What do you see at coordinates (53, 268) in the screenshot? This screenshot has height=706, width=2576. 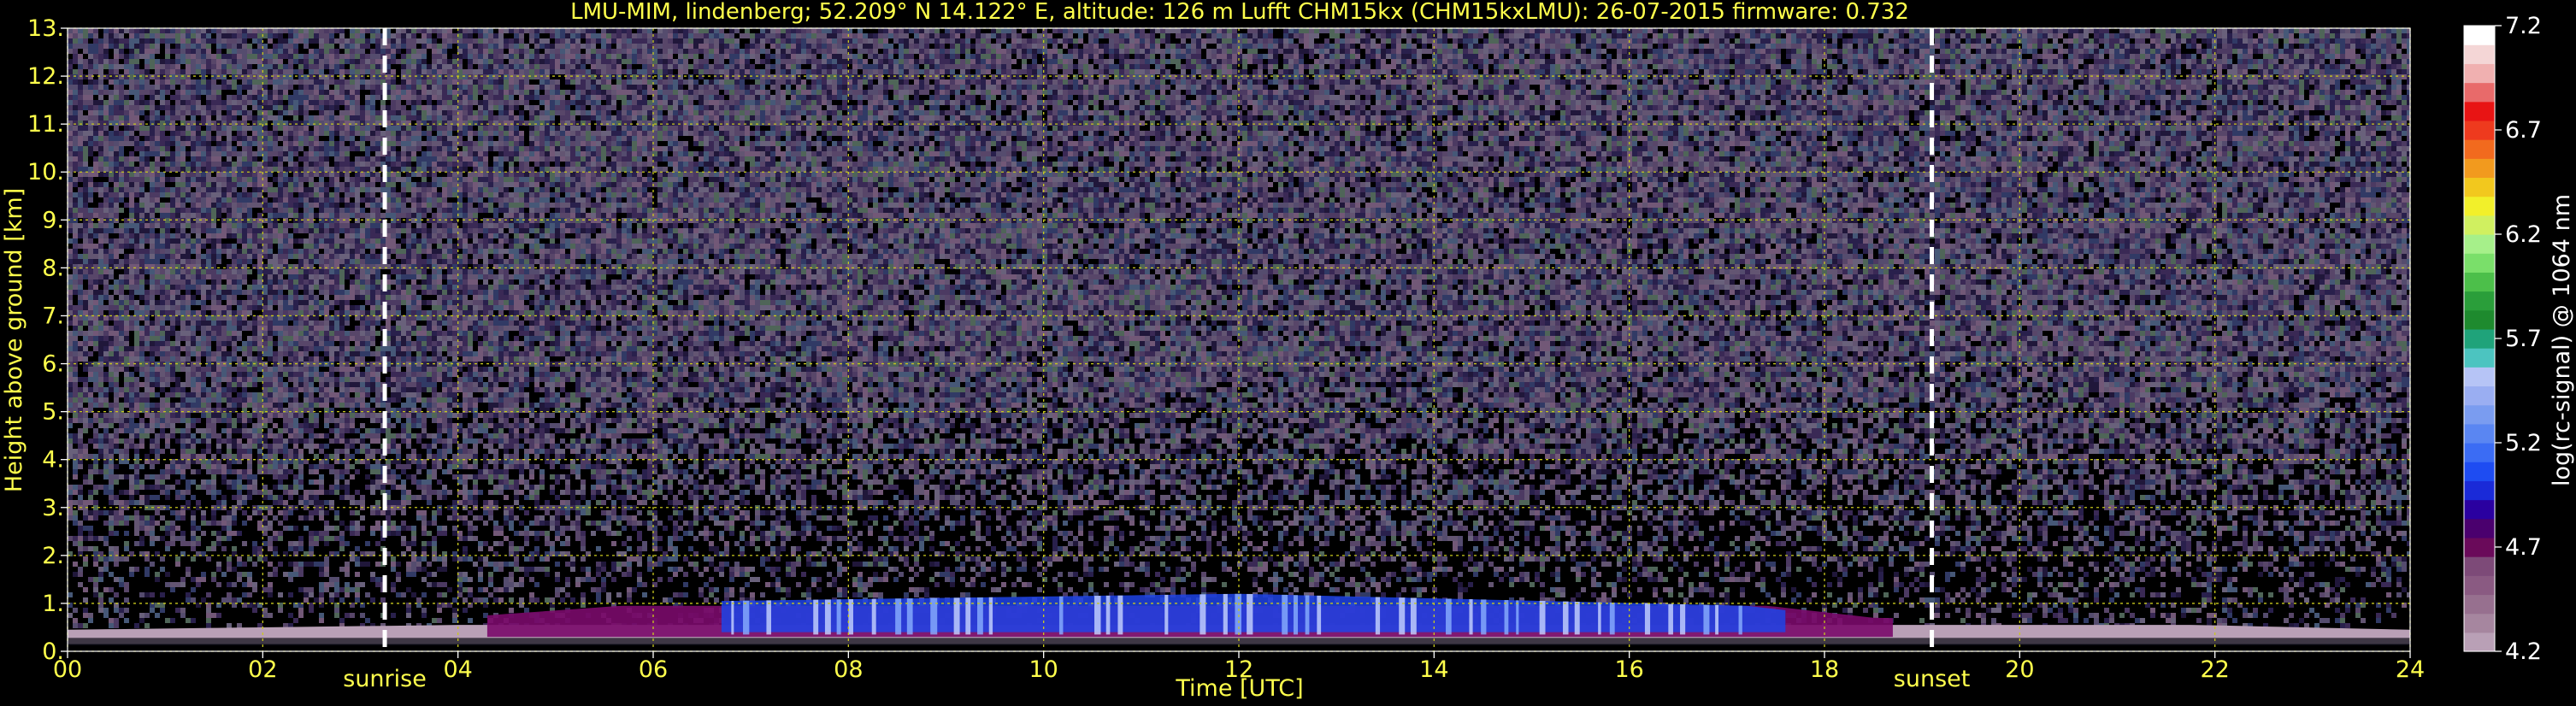 I see `y-tick-label: 8.` at bounding box center [53, 268].